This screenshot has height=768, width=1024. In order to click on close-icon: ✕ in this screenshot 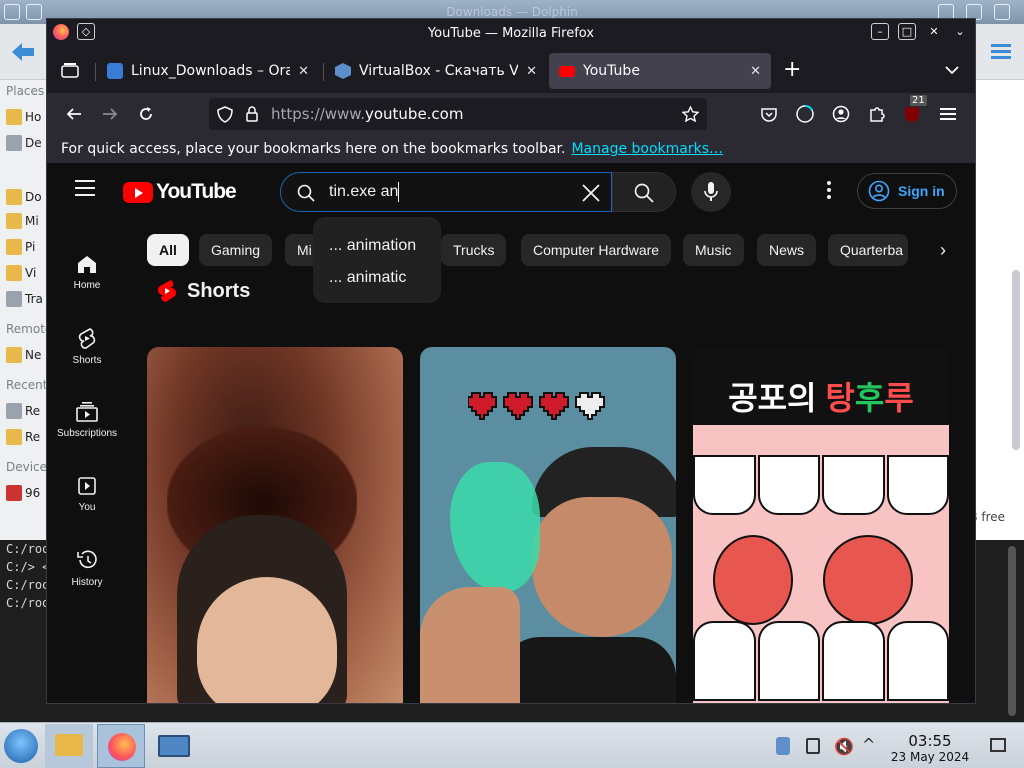, I will do `click(934, 31)`.